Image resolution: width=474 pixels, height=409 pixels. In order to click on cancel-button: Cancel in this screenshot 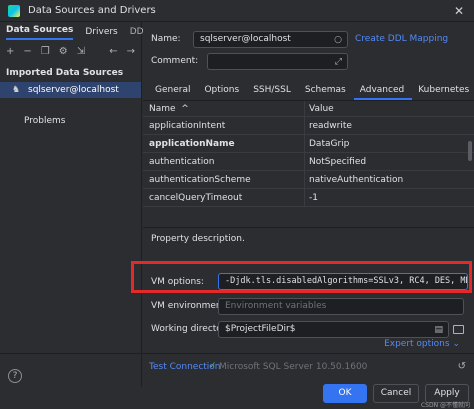, I will do `click(396, 393)`.